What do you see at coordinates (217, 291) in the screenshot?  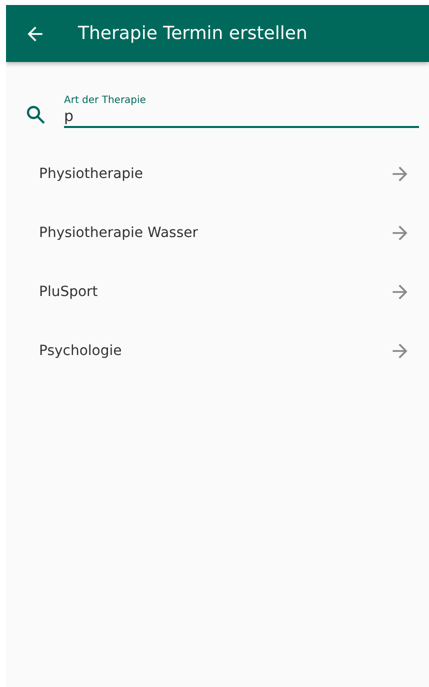 I see `result-item: PluSport` at bounding box center [217, 291].